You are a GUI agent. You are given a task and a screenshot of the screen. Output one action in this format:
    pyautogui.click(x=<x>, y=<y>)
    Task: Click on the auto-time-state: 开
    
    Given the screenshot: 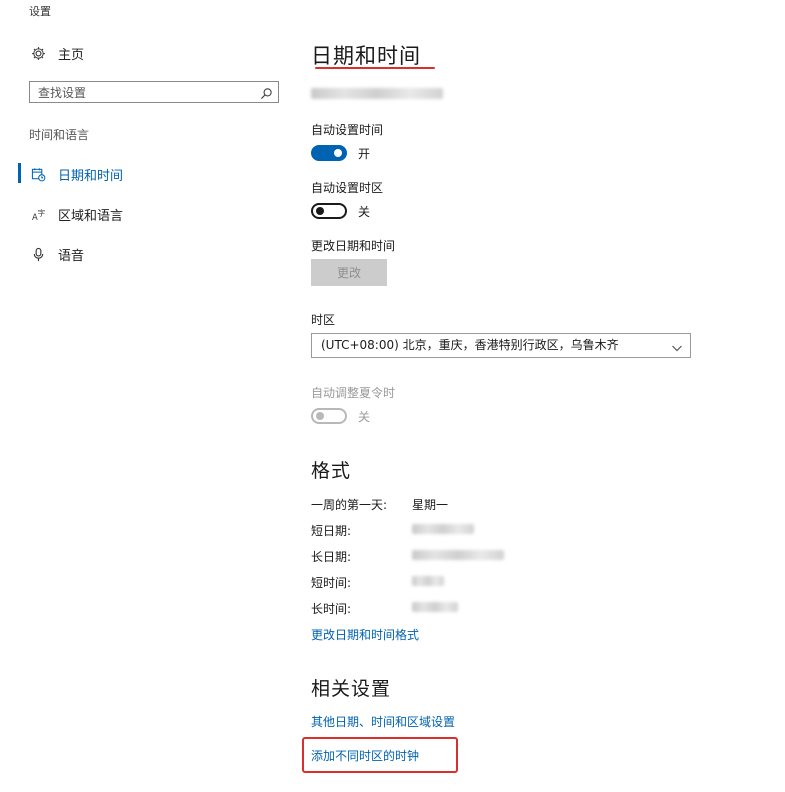 What is the action you would take?
    pyautogui.click(x=364, y=154)
    